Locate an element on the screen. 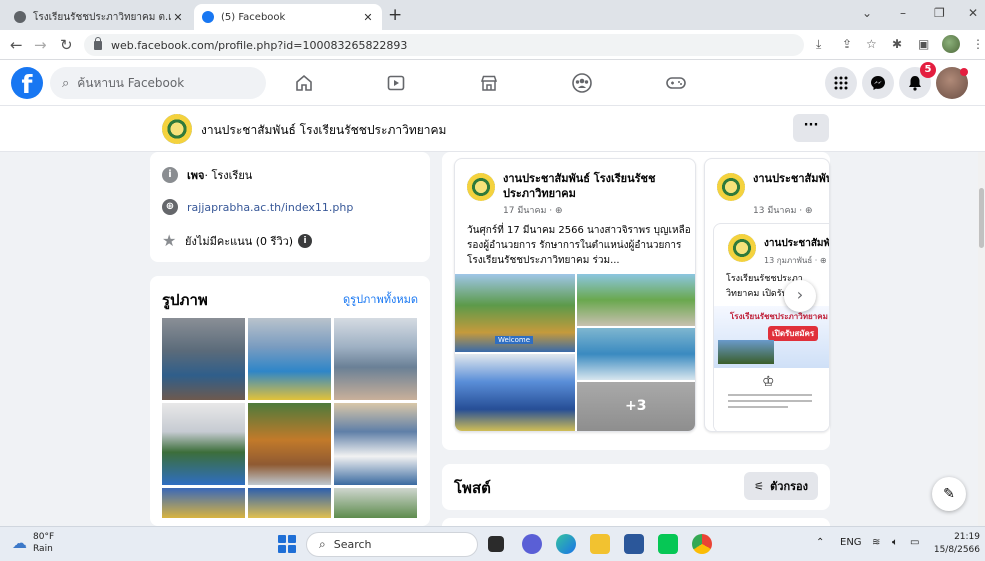  shared-post-date: 13 กุมภาพันธ์ · ⊕ is located at coordinates (795, 260).